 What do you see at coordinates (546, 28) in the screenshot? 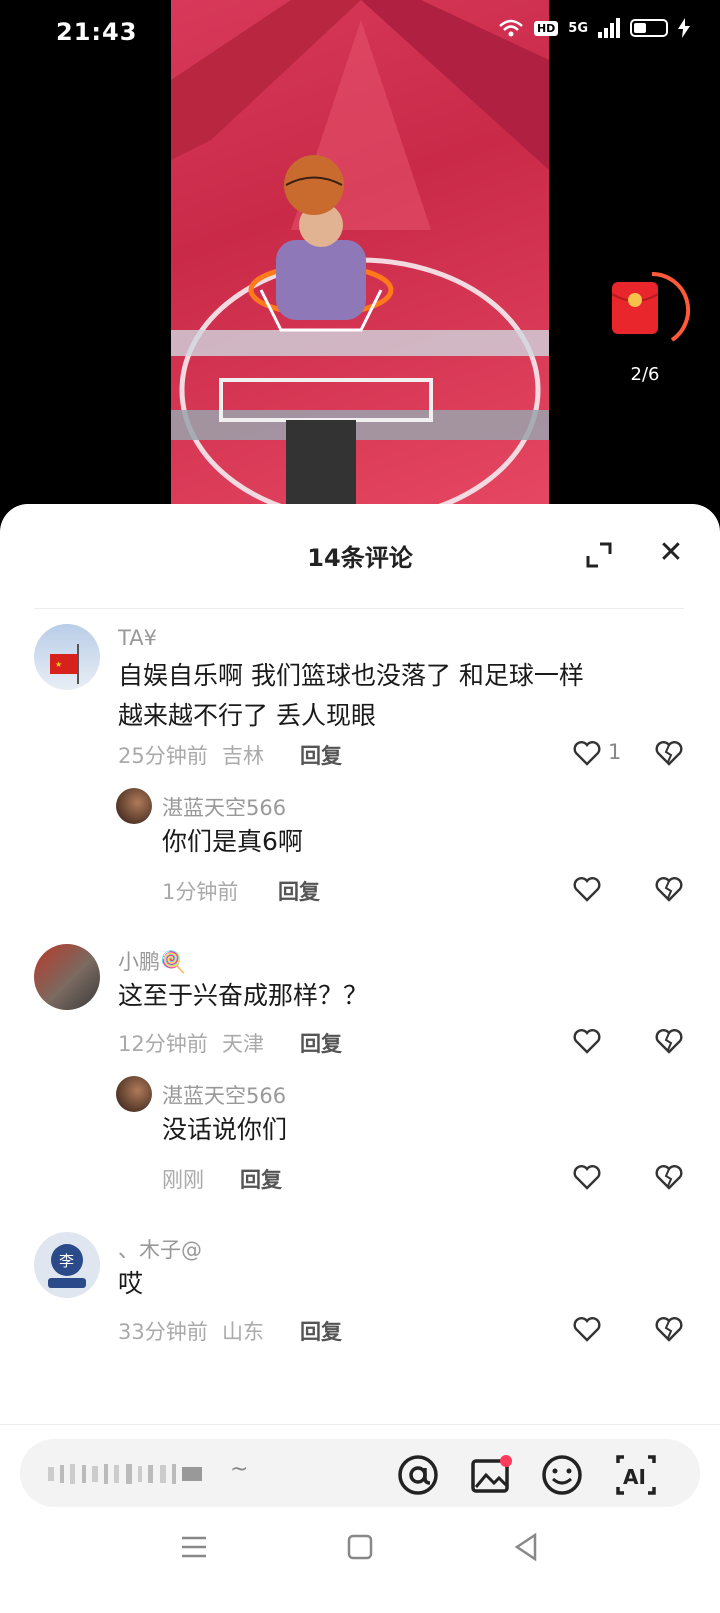
I see `hd-badge: HD` at bounding box center [546, 28].